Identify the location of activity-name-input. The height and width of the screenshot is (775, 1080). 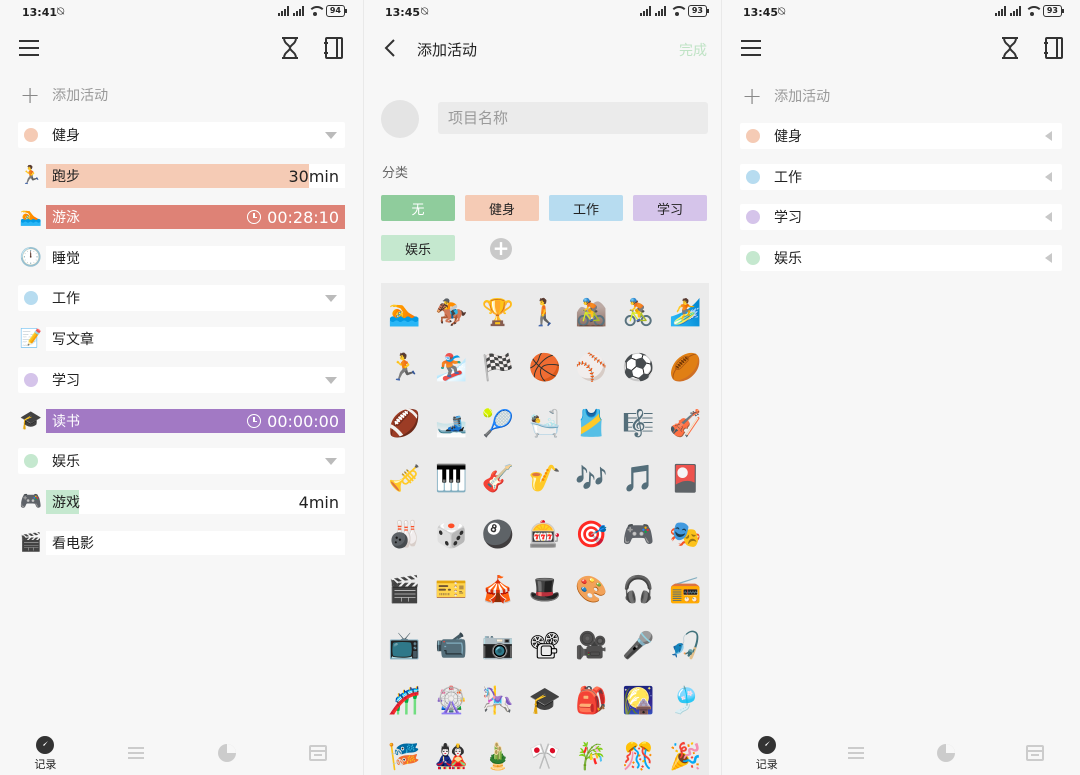
(573, 118).